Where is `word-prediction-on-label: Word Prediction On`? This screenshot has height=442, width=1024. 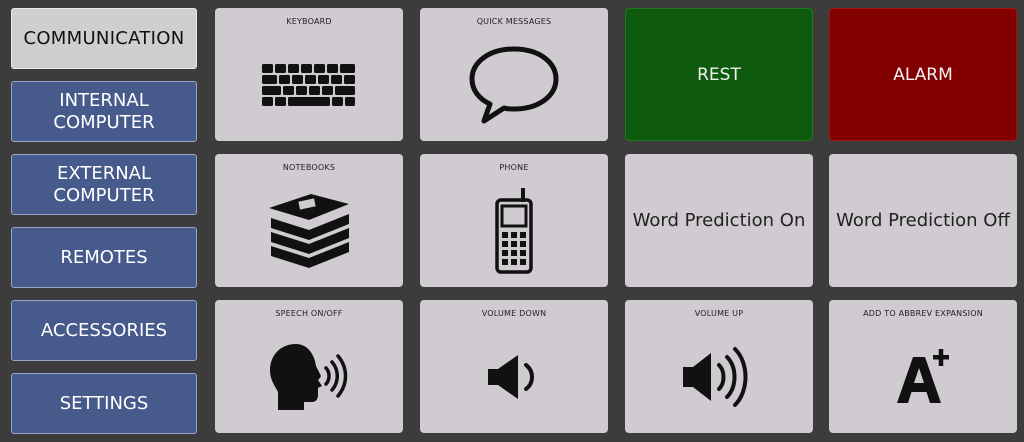 word-prediction-on-label: Word Prediction On is located at coordinates (719, 220).